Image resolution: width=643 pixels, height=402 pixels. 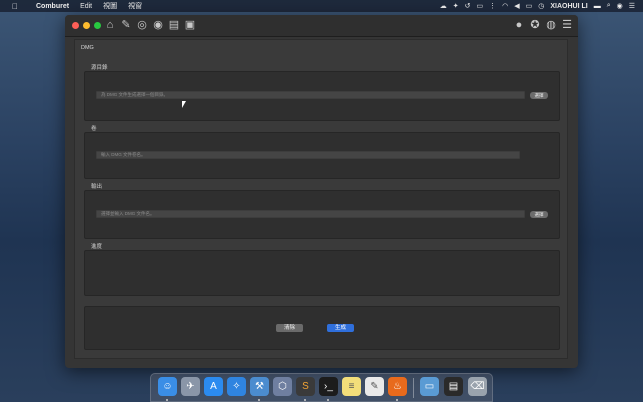 I want to click on time-machine-icon: ↺, so click(x=468, y=6).